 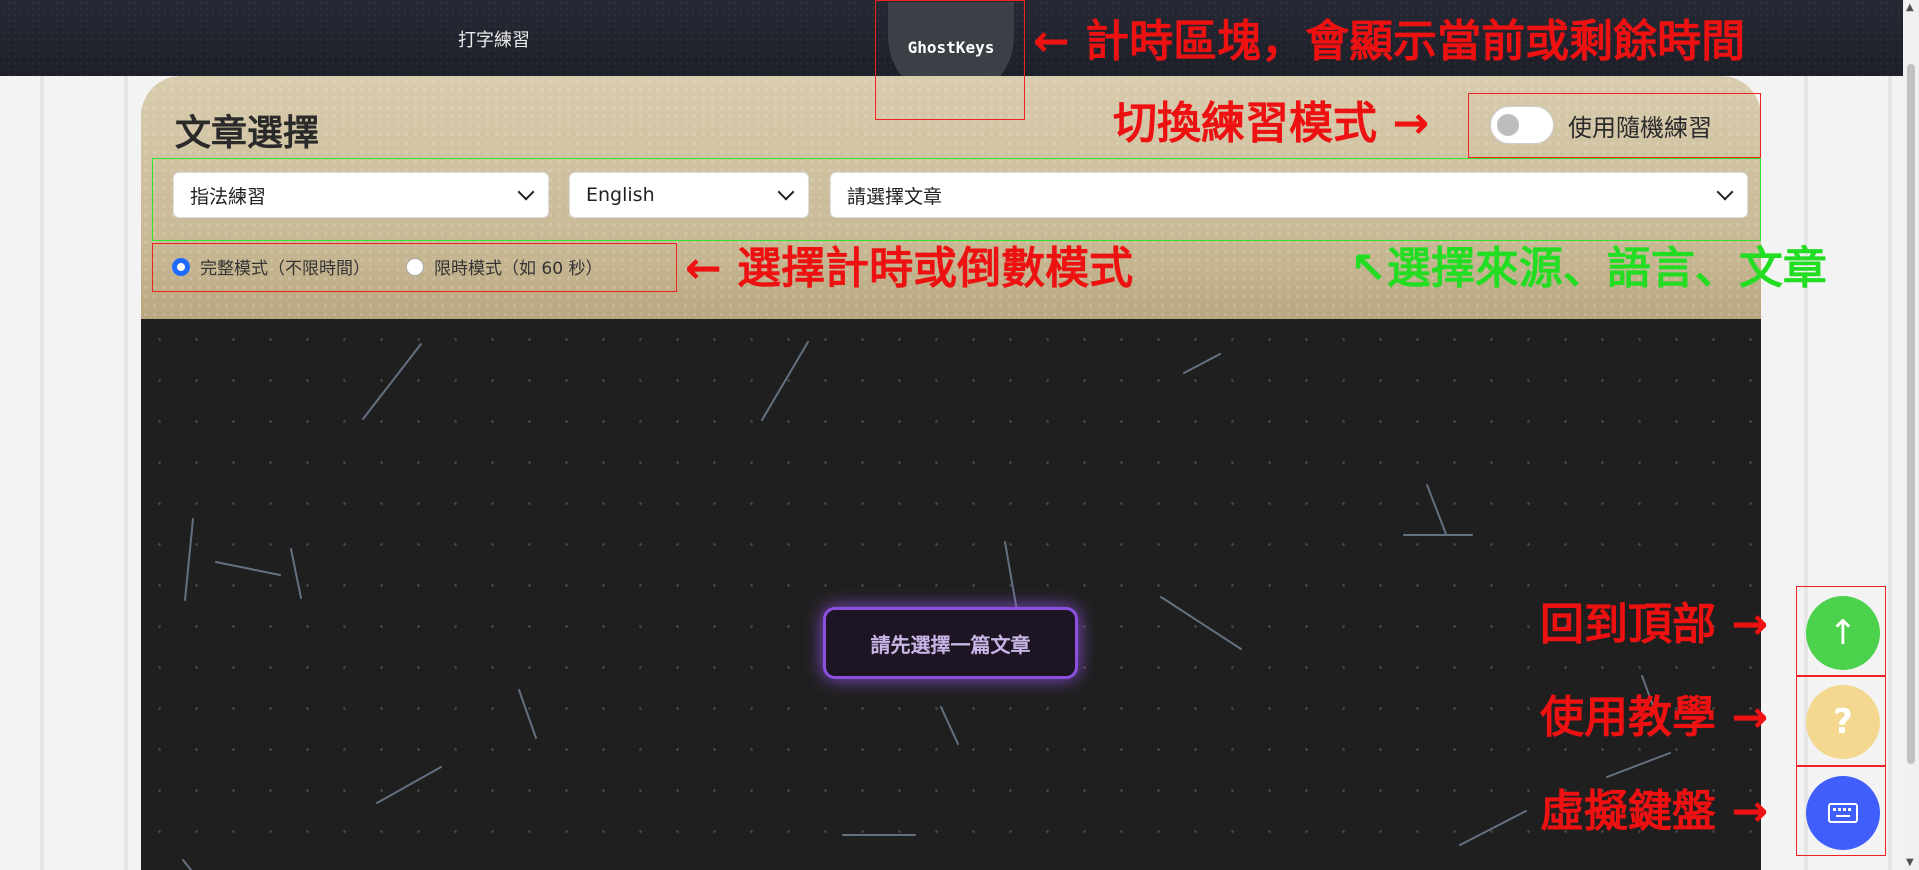 What do you see at coordinates (1614, 125) in the screenshot?
I see `toggle-highlight-box` at bounding box center [1614, 125].